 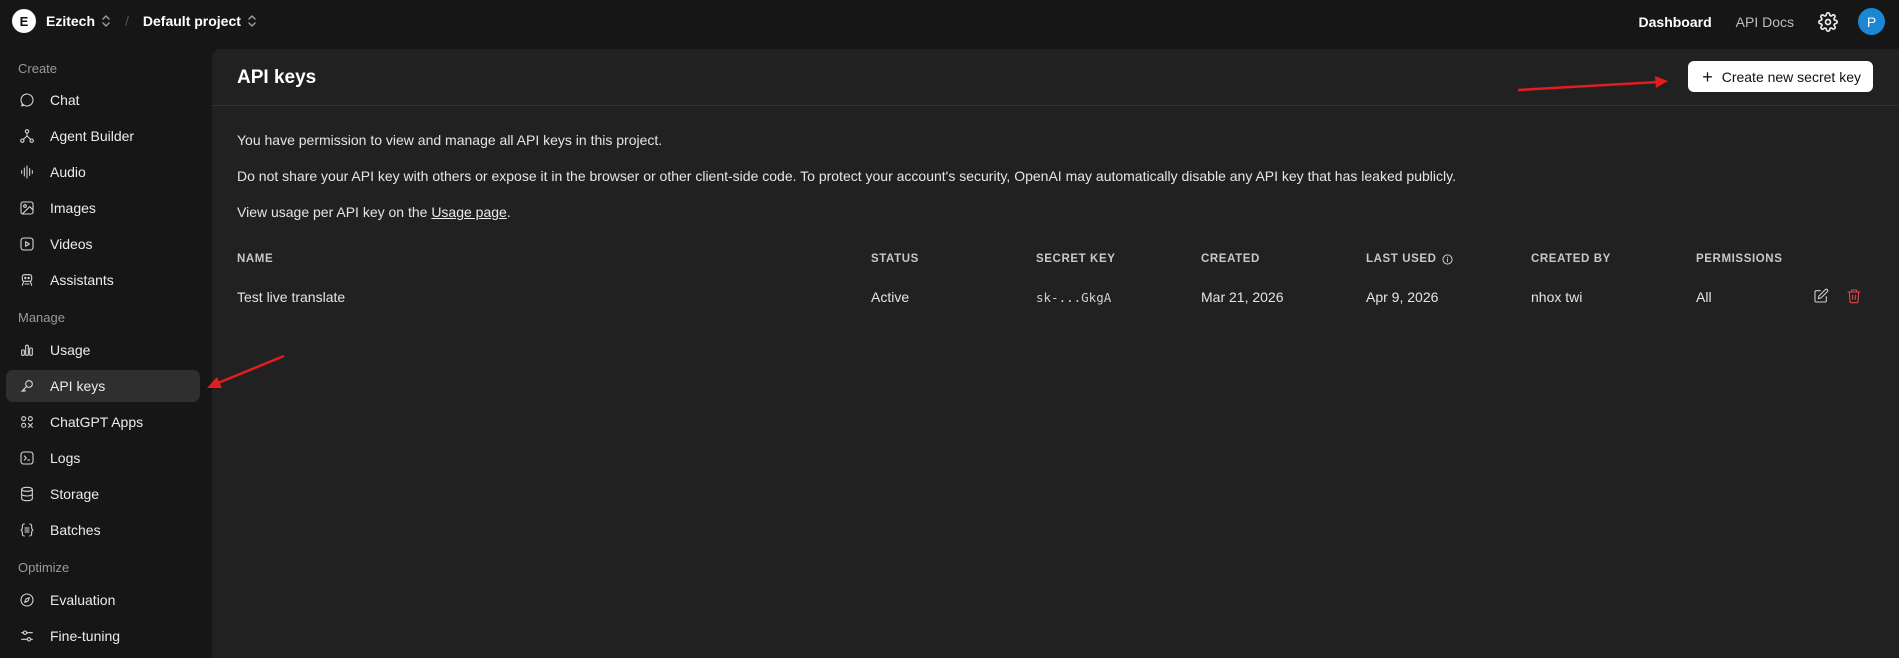 I want to click on sidebar-item-label: API keys, so click(x=78, y=386).